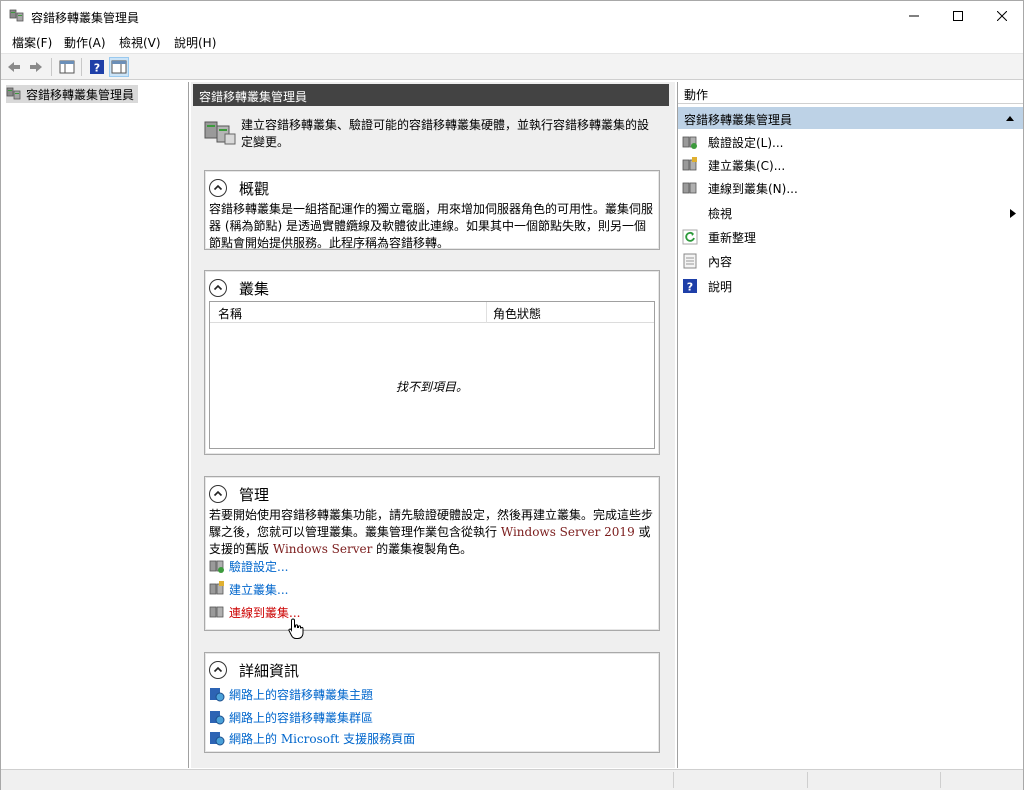 The width and height of the screenshot is (1024, 790). Describe the element at coordinates (720, 213) in the screenshot. I see `action-label: 檢視` at that location.